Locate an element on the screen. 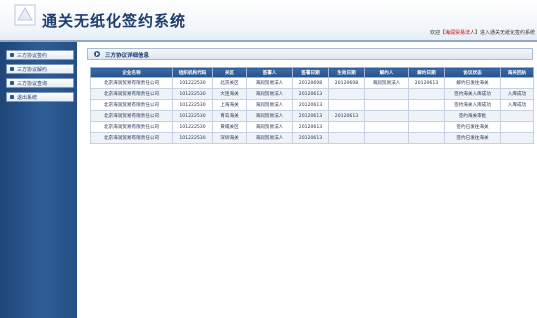 The image size is (537, 318). sidebar-item-label: 三方协议签约 is located at coordinates (32, 56).